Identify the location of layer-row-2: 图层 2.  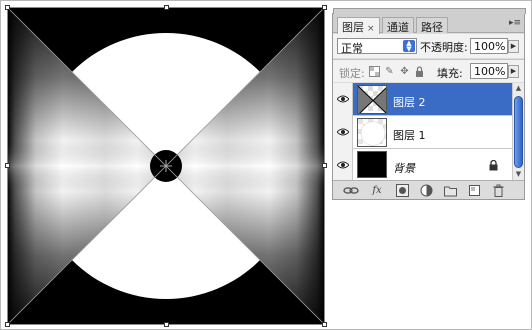
(422, 99).